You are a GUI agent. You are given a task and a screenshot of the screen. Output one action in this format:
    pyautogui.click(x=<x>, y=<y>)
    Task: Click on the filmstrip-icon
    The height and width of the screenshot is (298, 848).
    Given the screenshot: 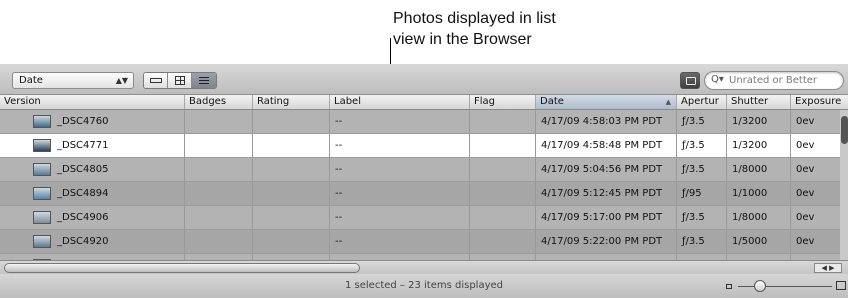 What is the action you would take?
    pyautogui.click(x=156, y=80)
    